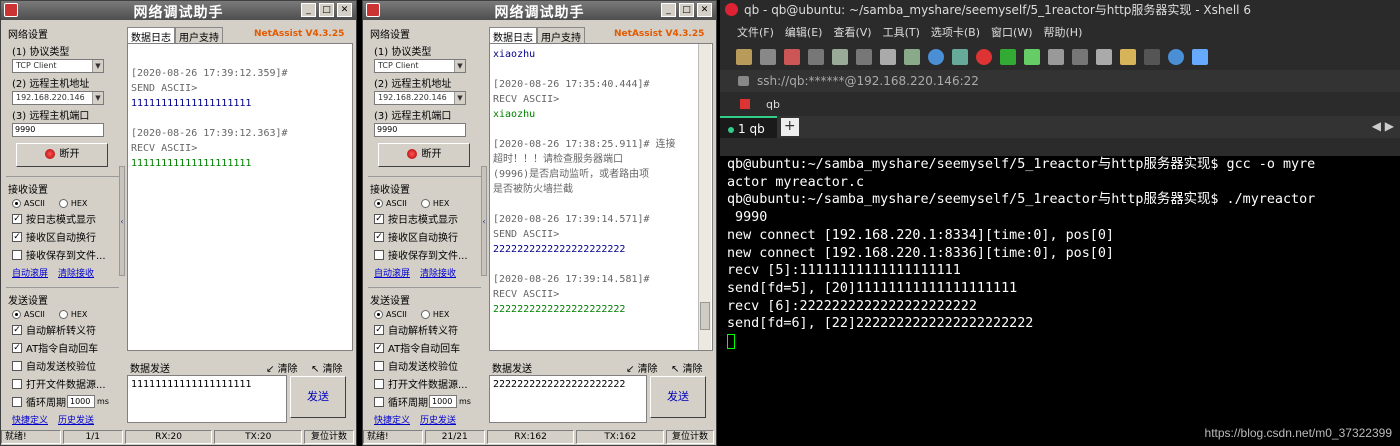 The height and width of the screenshot is (446, 1400). What do you see at coordinates (1056, 57) in the screenshot?
I see `lock-icon` at bounding box center [1056, 57].